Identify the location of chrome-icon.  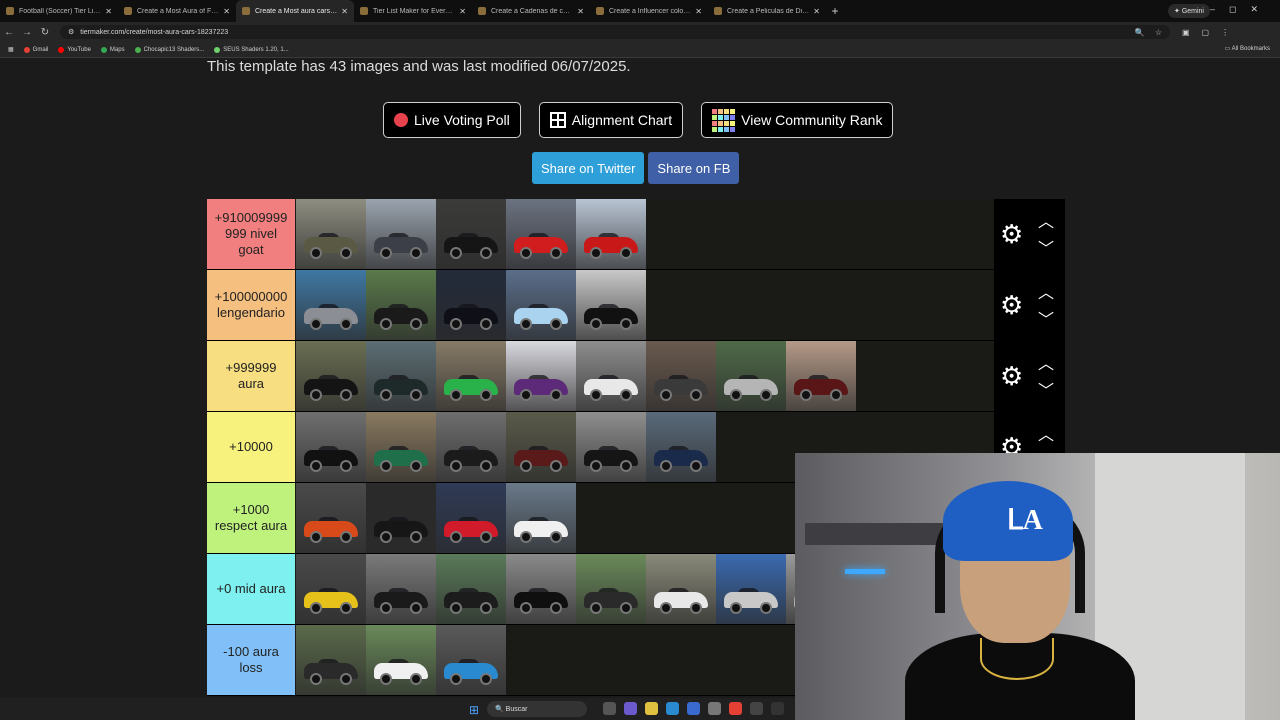
(735, 708).